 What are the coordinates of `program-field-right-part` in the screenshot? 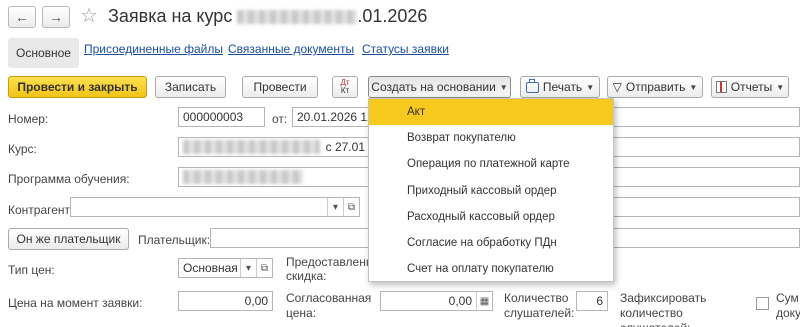 It's located at (707, 177).